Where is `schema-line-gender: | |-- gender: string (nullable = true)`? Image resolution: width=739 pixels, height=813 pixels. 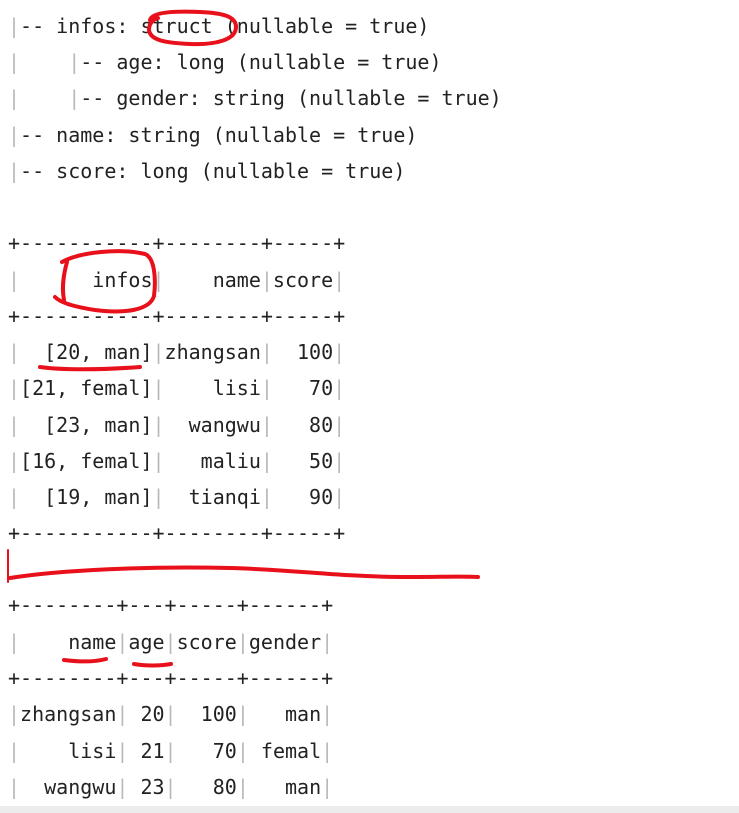
schema-line-gender: | |-- gender: string (nullable = true) is located at coordinates (255, 98).